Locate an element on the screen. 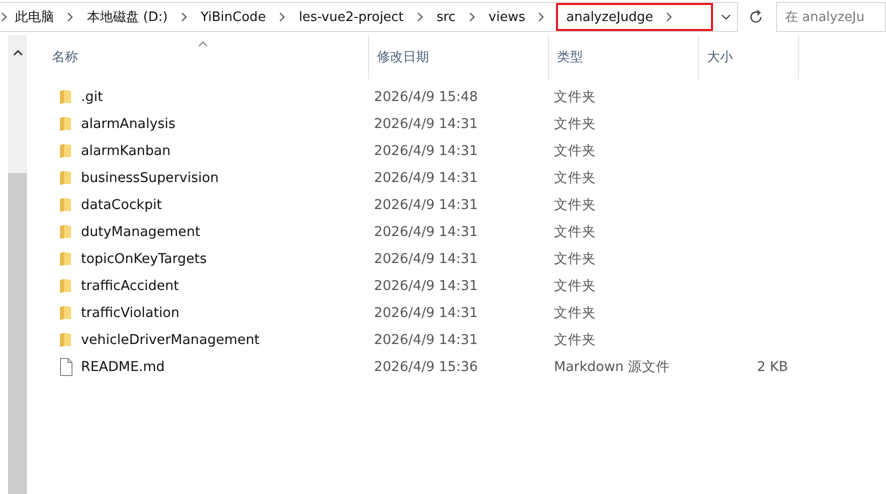  modified-date: 2026/4/9 15:48 is located at coordinates (426, 96).